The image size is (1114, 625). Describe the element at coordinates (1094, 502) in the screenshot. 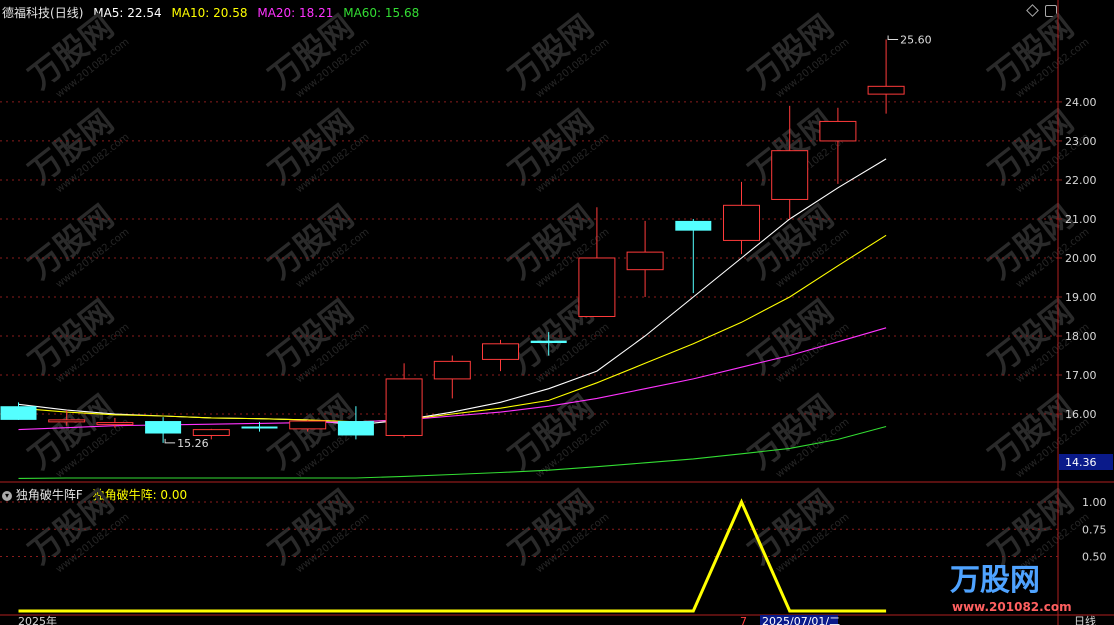

I see `indicator-tick-label: 1.00` at that location.